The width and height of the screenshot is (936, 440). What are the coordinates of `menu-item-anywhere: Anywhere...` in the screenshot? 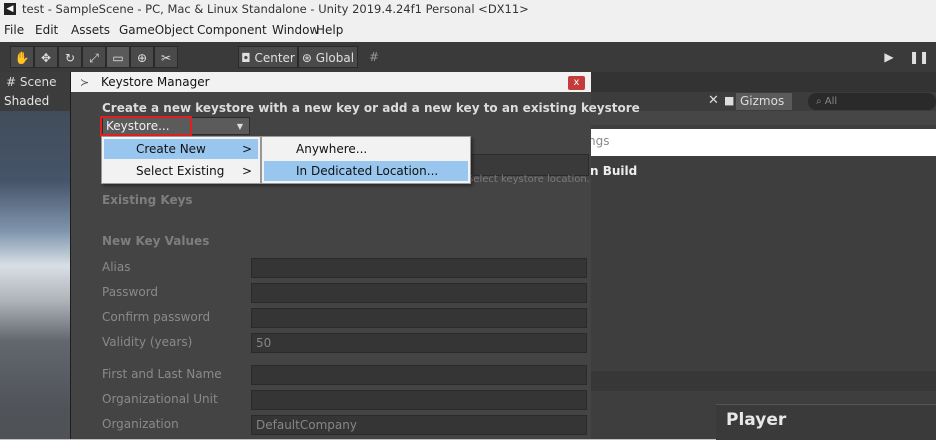 It's located at (366, 149).